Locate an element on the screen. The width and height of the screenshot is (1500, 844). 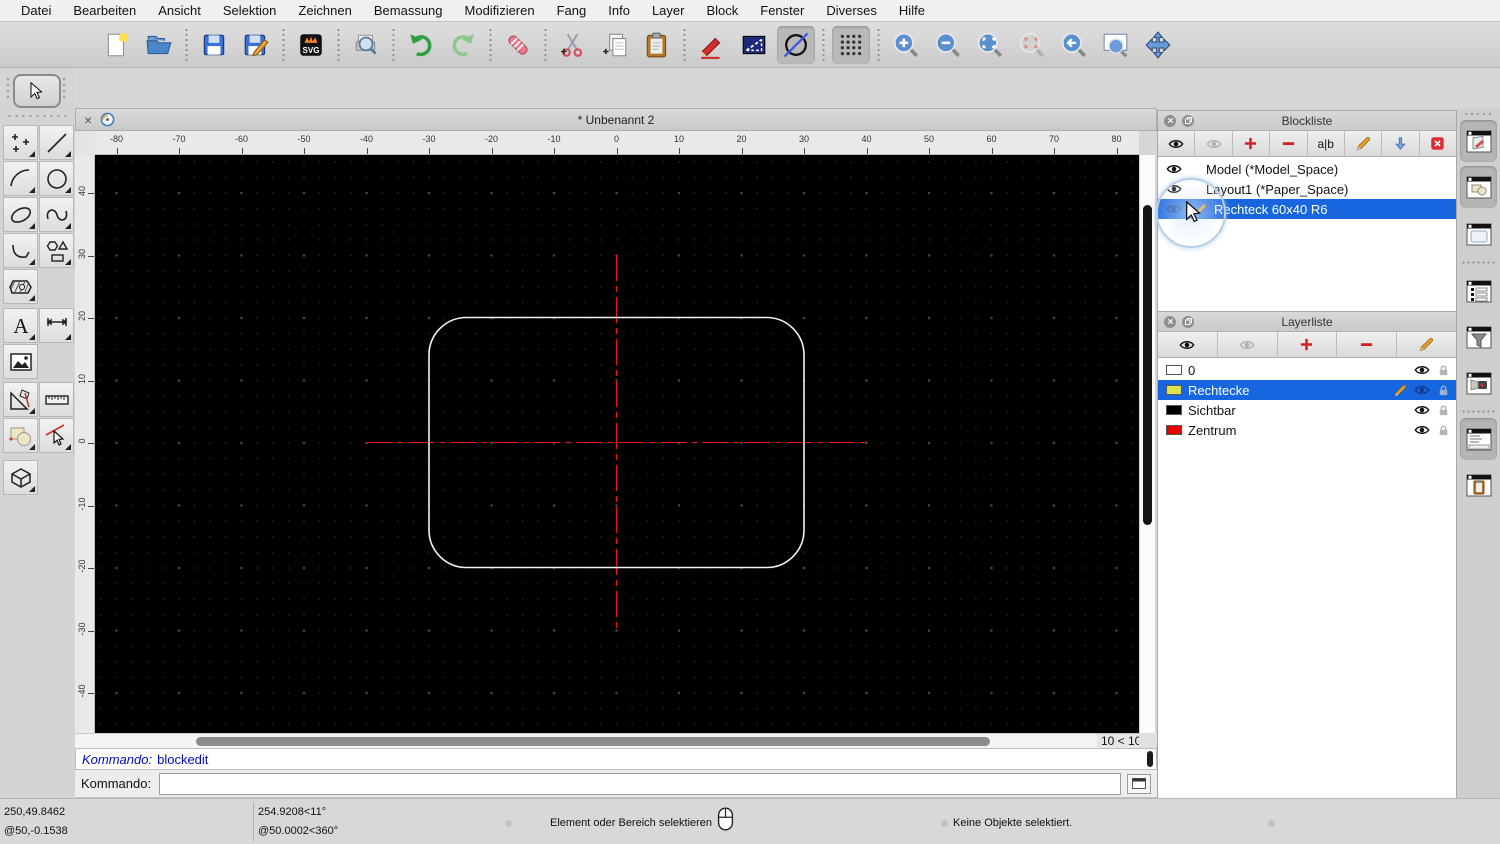
arc-tool is located at coordinates (20, 178).